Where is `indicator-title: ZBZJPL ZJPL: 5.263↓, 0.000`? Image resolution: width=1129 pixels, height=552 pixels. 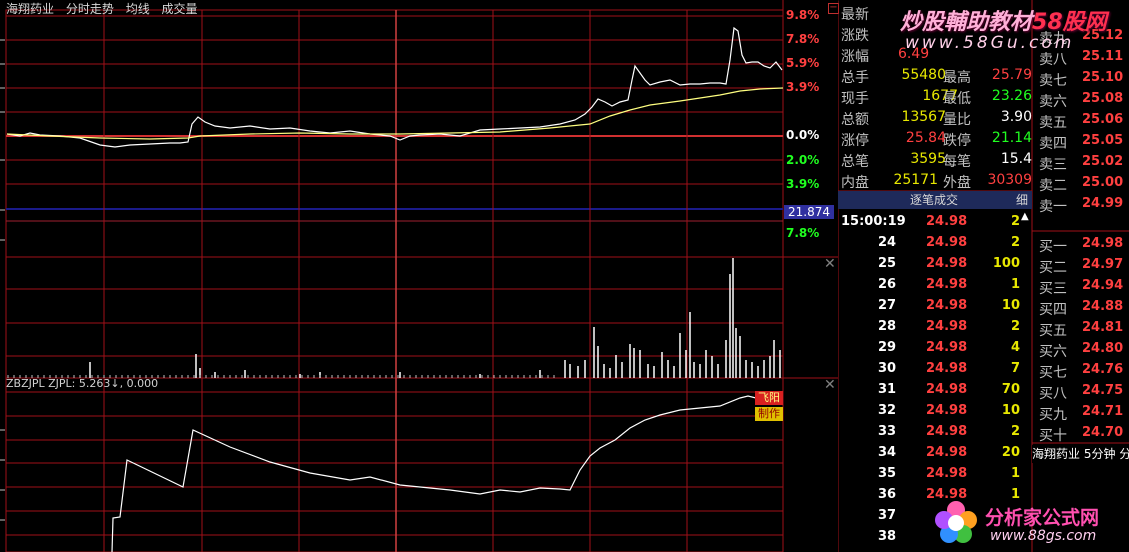 indicator-title: ZBZJPL ZJPL: 5.263↓, 0.000 is located at coordinates (82, 383).